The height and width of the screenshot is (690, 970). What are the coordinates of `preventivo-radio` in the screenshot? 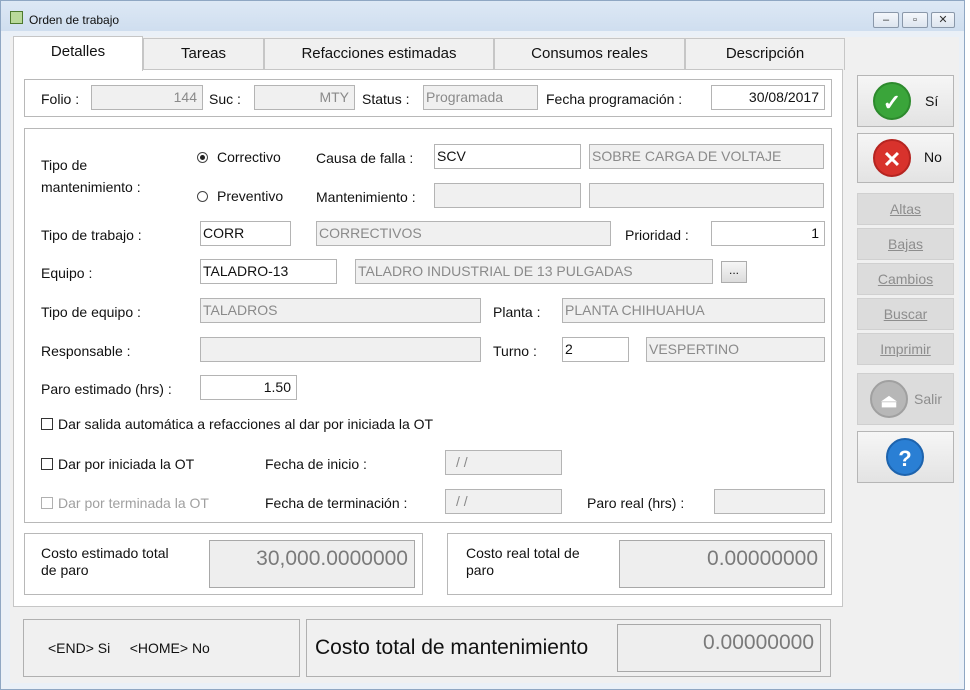 It's located at (202, 196).